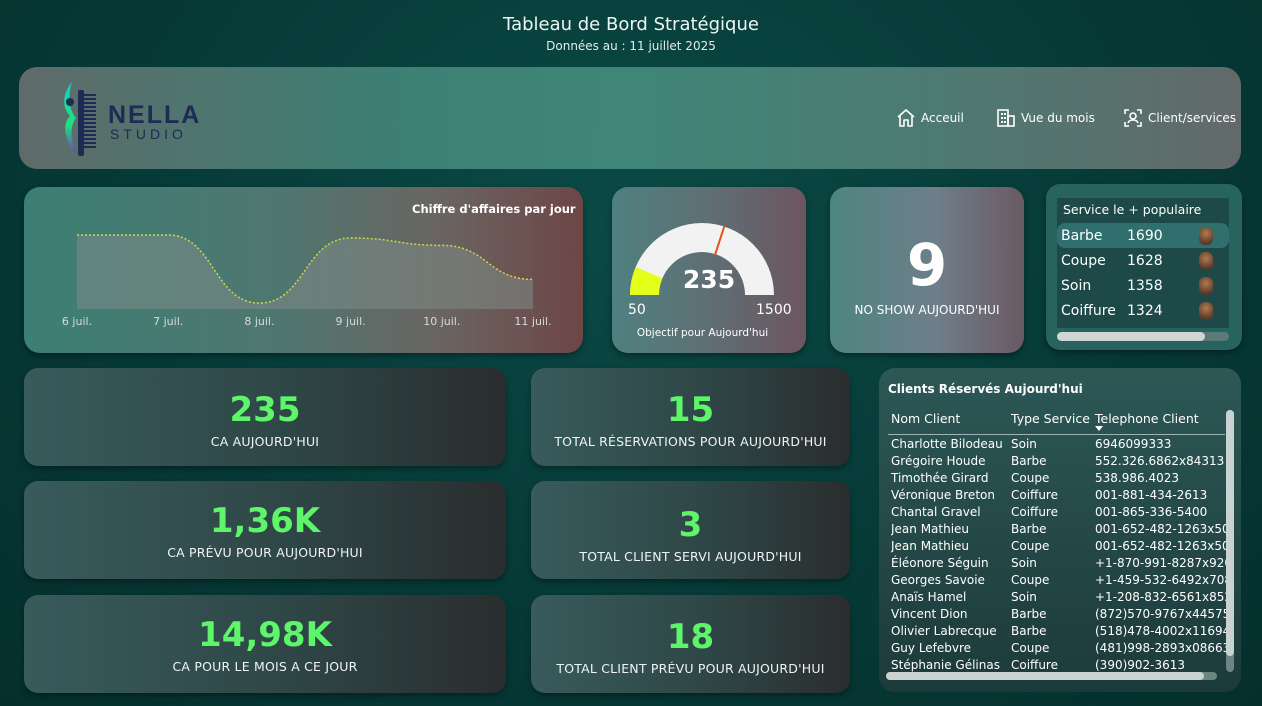  What do you see at coordinates (148, 134) in the screenshot?
I see `logo-subtext: STUDIO` at bounding box center [148, 134].